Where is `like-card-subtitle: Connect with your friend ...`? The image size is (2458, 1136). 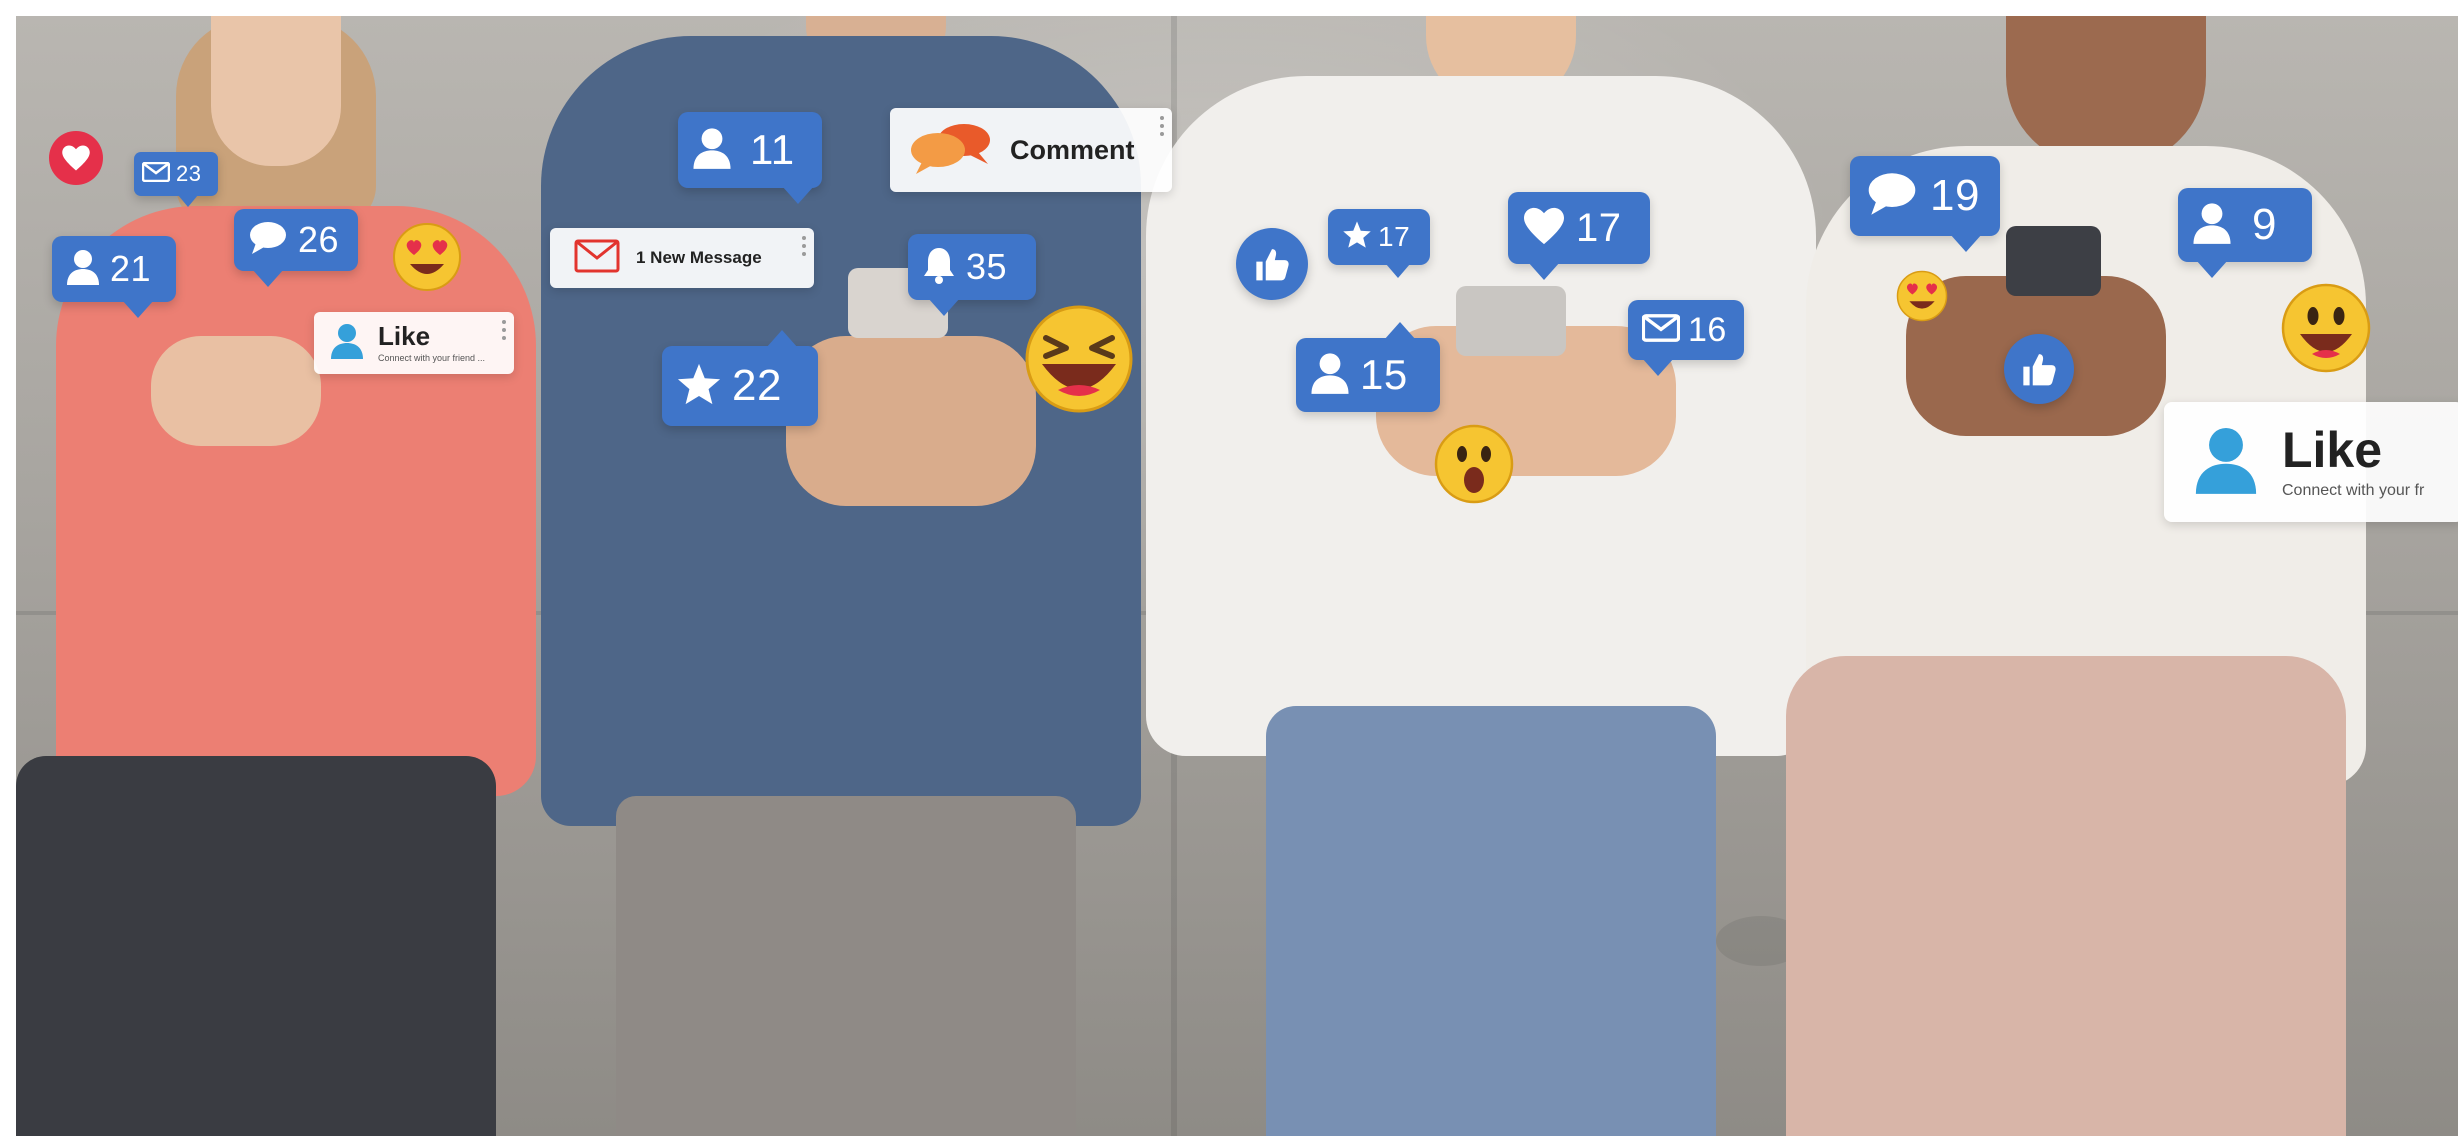 like-card-subtitle: Connect with your friend ... is located at coordinates (432, 358).